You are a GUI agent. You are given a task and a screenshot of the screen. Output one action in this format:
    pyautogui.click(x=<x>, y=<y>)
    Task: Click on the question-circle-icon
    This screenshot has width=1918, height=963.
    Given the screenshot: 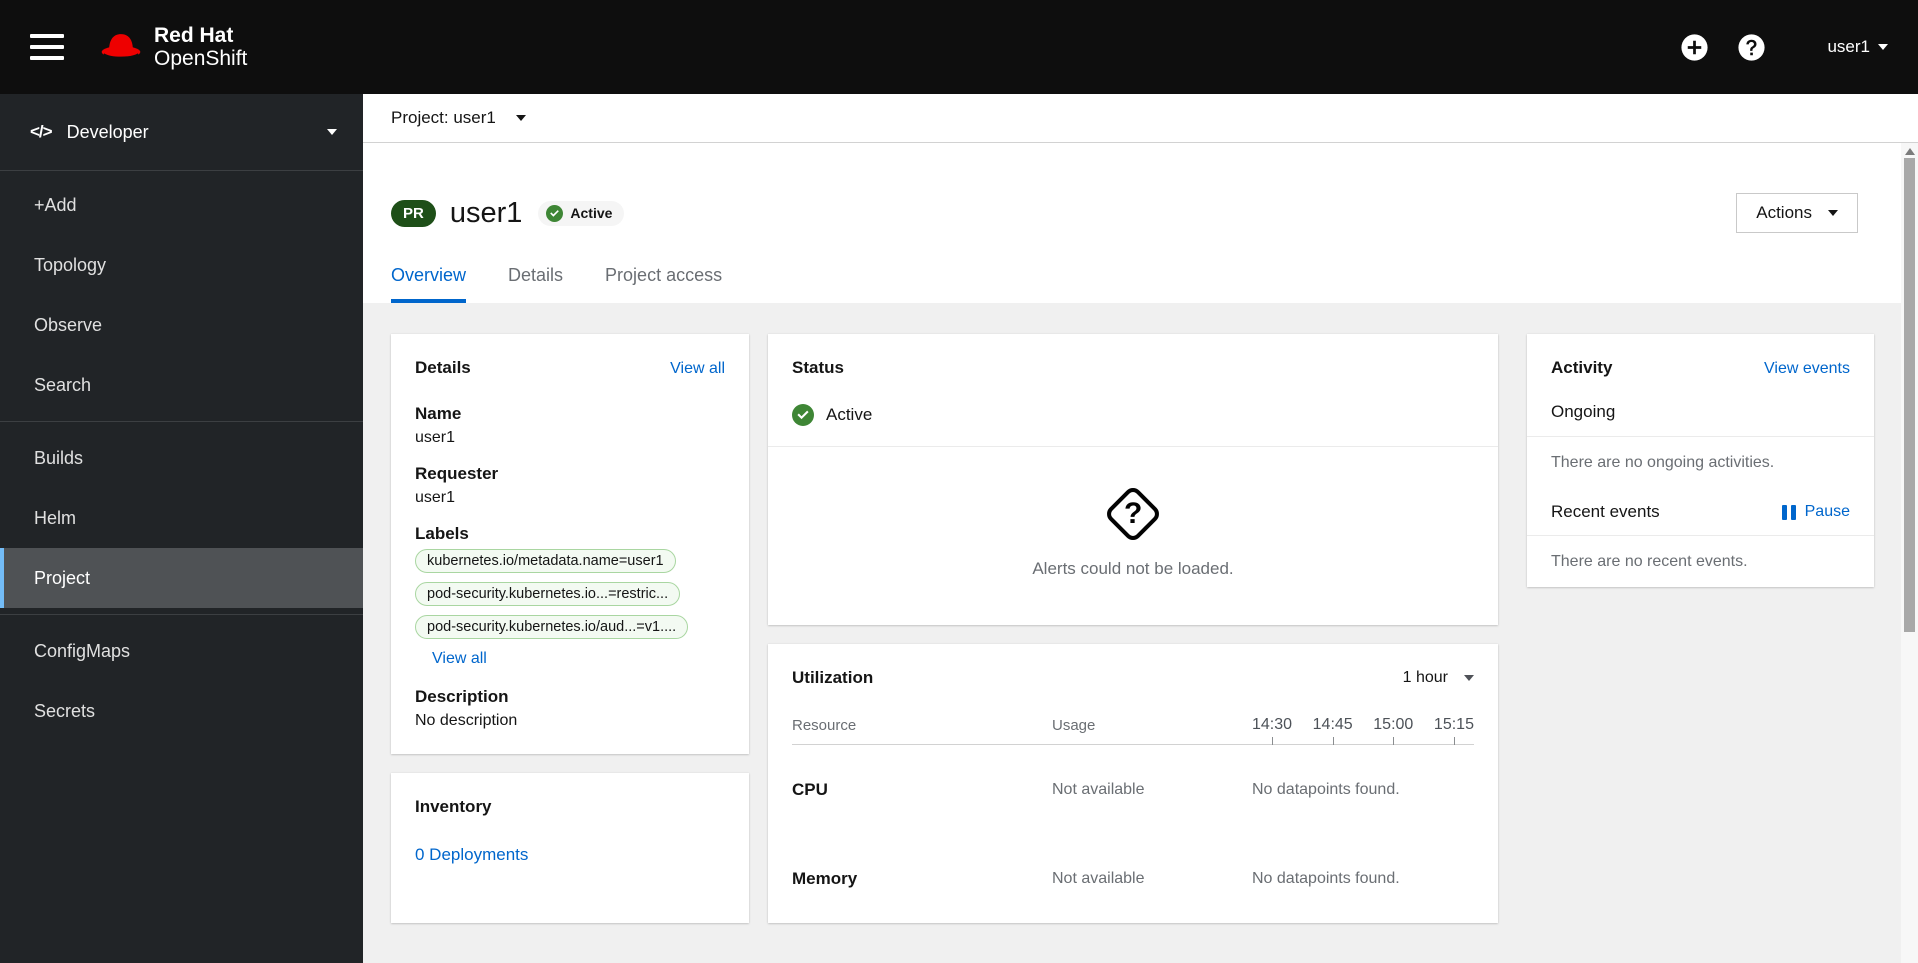 What is the action you would take?
    pyautogui.click(x=1752, y=47)
    